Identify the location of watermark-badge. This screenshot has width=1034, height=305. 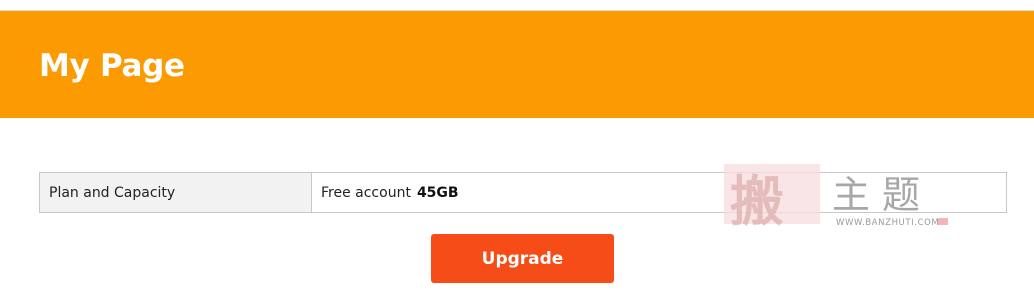
(943, 221).